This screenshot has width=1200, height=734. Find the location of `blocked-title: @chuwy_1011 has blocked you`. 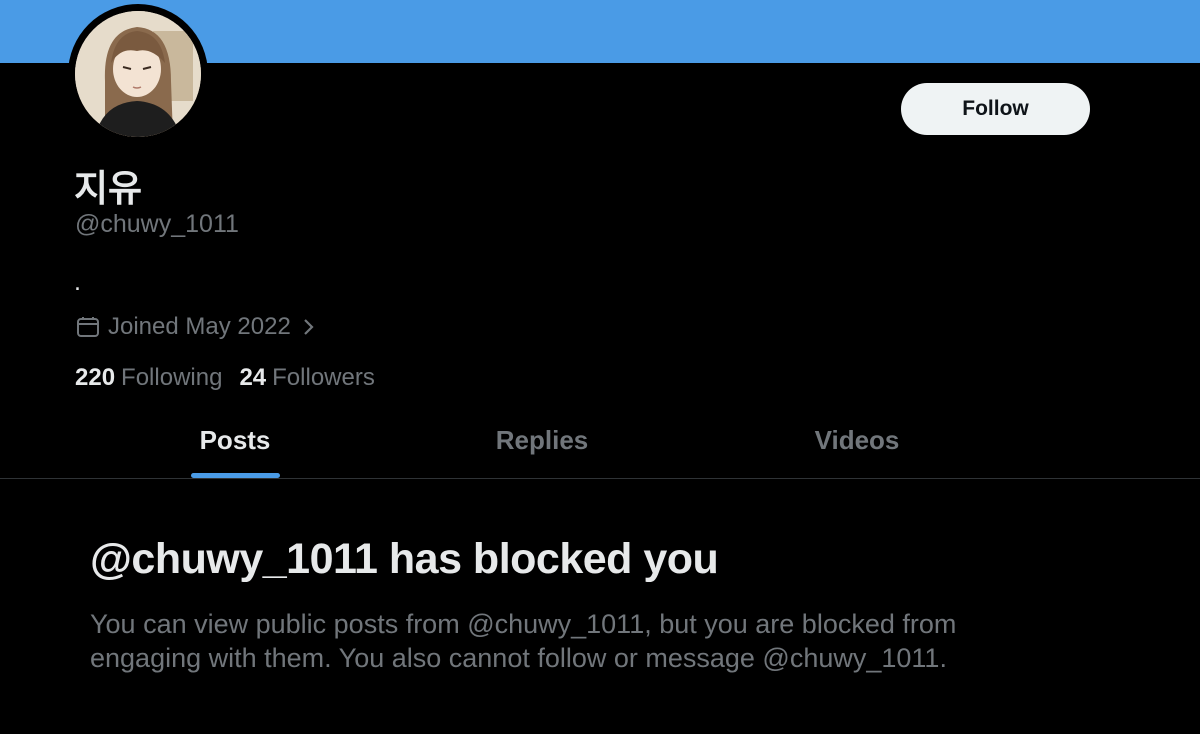

blocked-title: @chuwy_1011 has blocked you is located at coordinates (404, 559).